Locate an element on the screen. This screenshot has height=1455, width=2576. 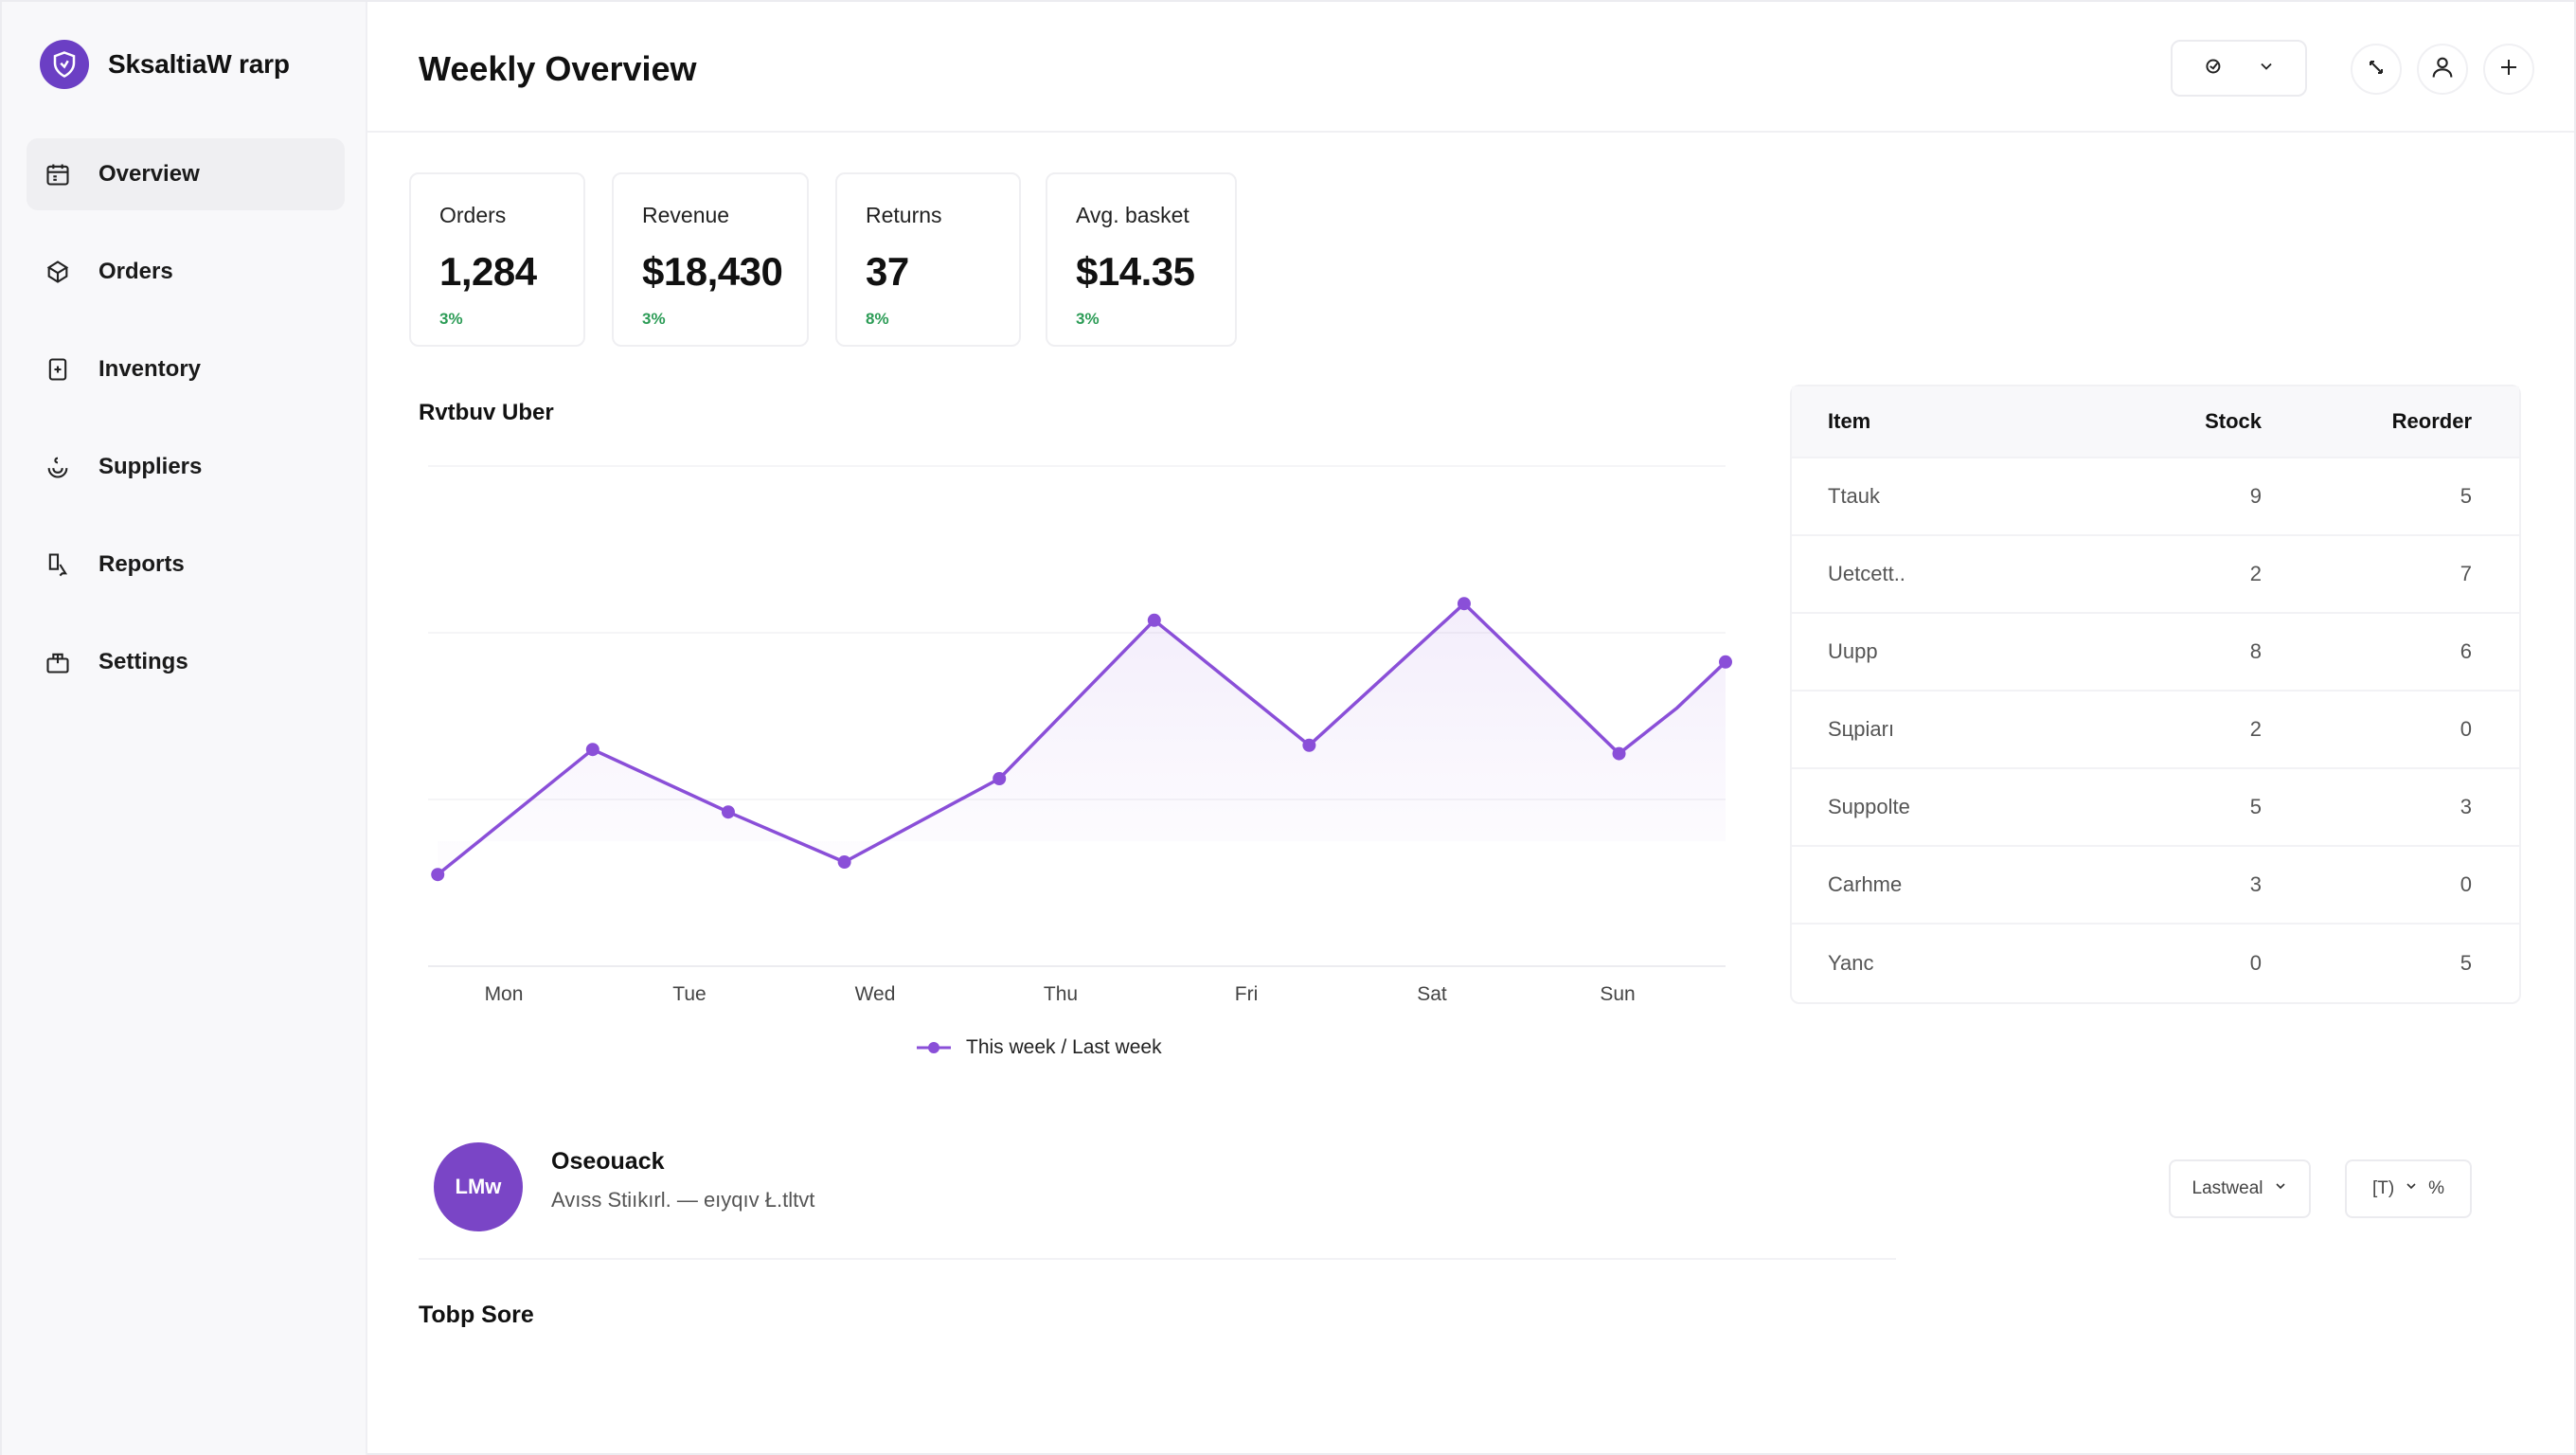
kpi-label: Returns is located at coordinates (904, 215).